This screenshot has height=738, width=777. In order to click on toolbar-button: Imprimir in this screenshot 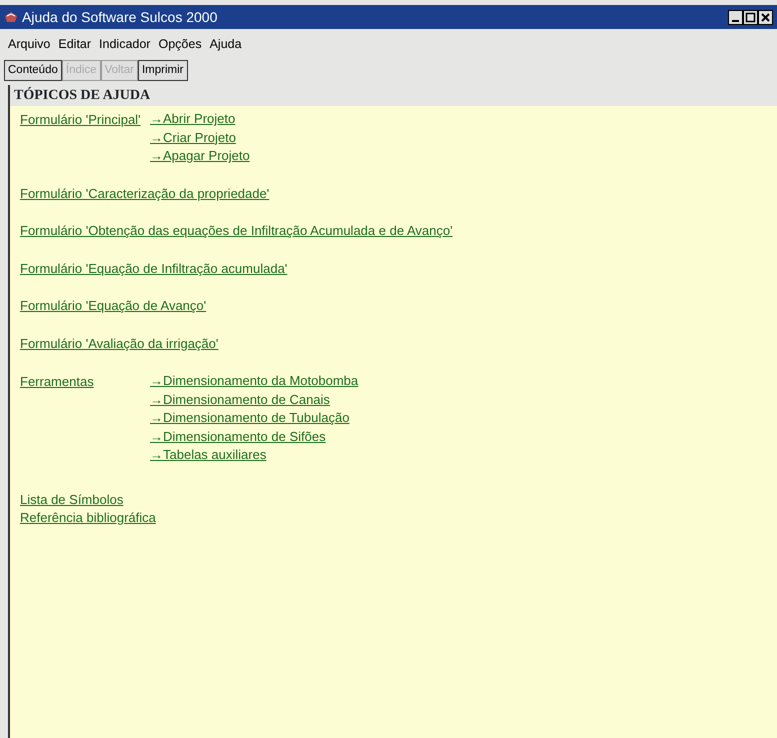, I will do `click(163, 70)`.